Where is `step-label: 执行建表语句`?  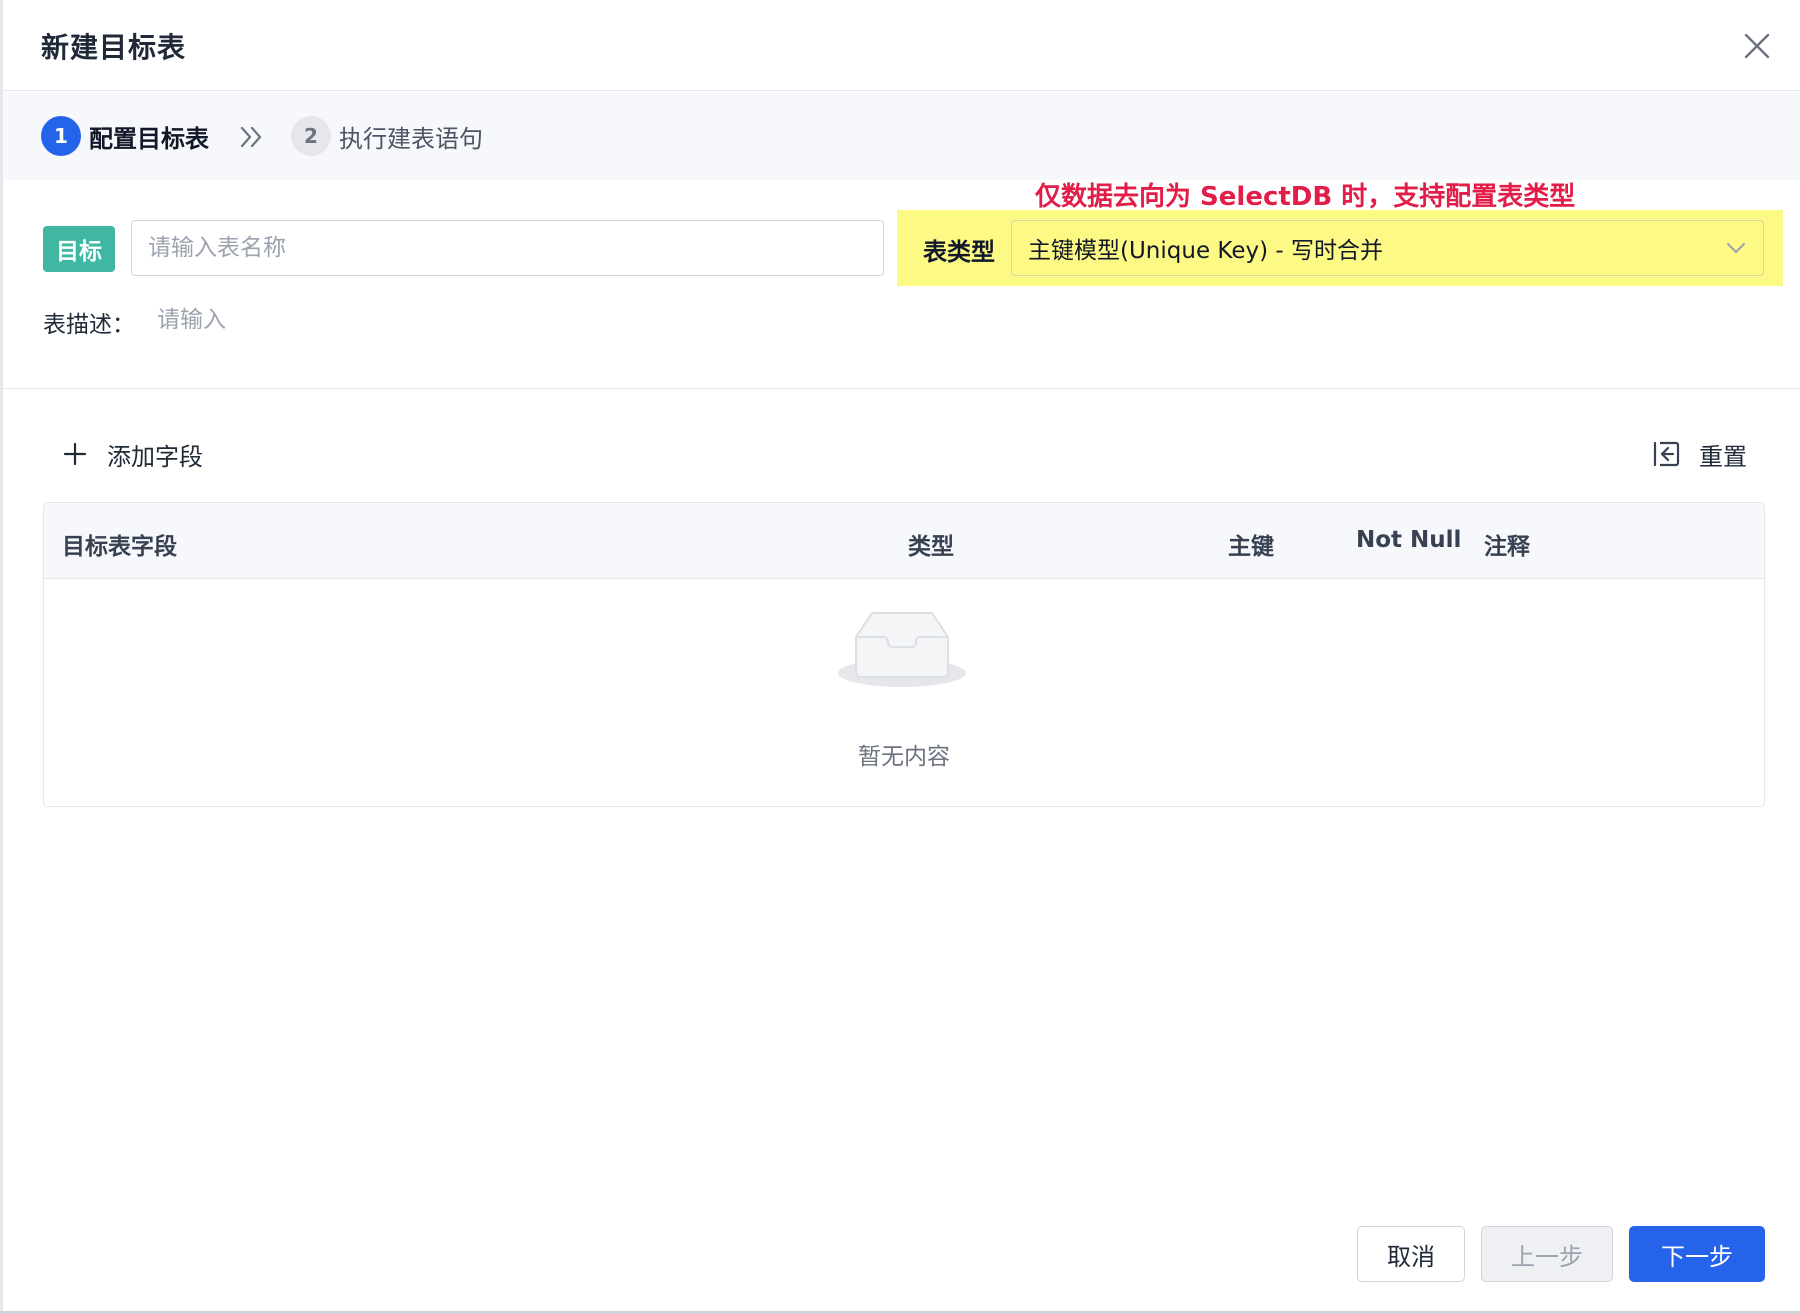
step-label: 执行建表语句 is located at coordinates (411, 138).